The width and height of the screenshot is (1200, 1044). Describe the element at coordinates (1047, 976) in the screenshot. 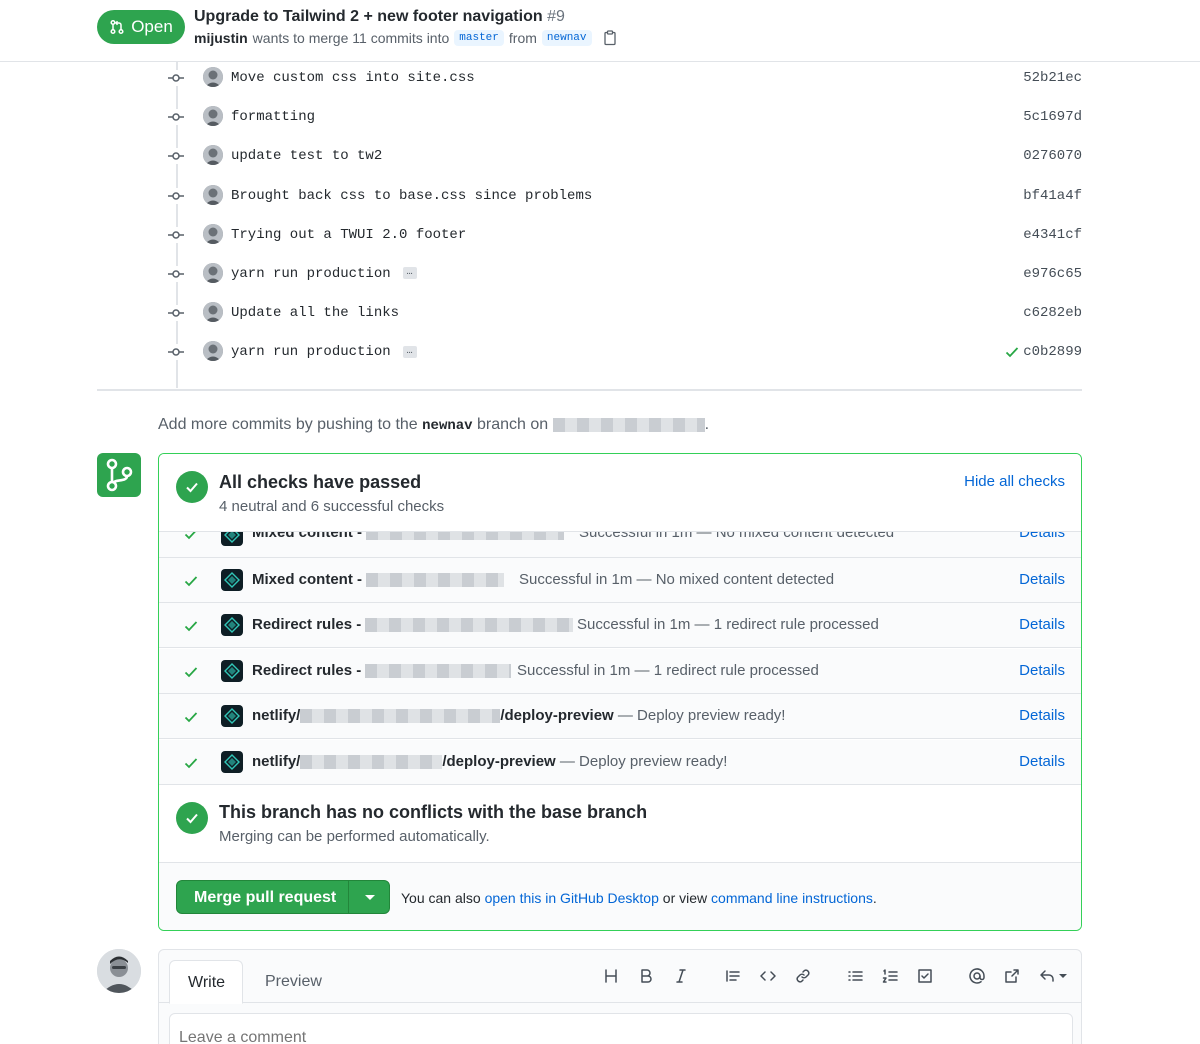

I see `reply-icon` at that location.